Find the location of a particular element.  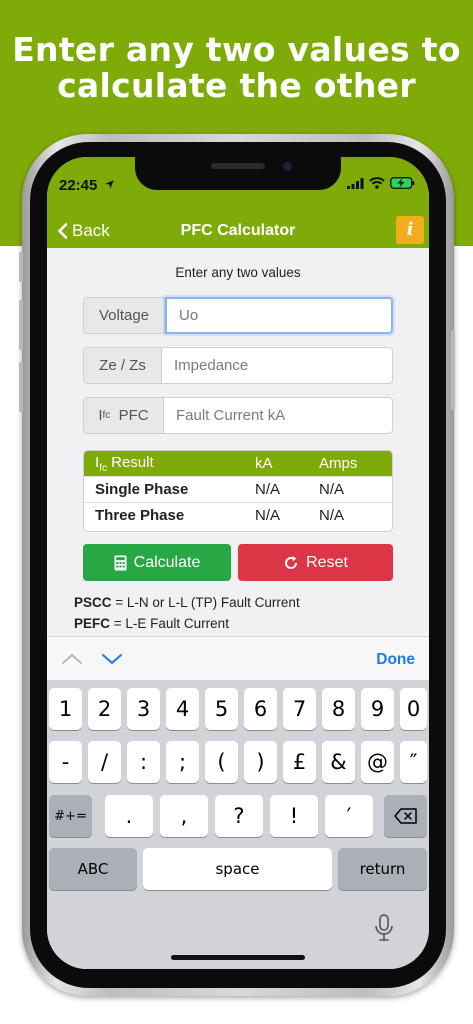

key-colon: : is located at coordinates (143, 762).